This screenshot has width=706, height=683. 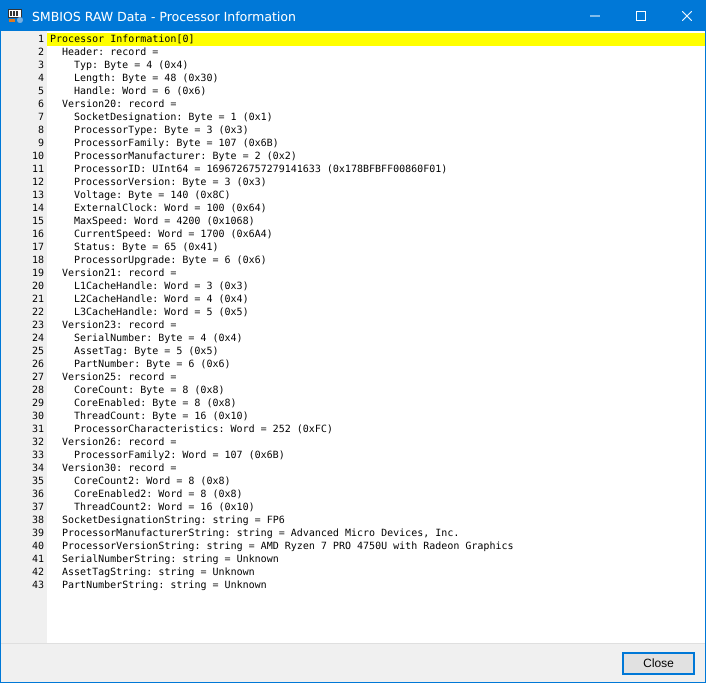 What do you see at coordinates (40, 130) in the screenshot?
I see `line-number: 8` at bounding box center [40, 130].